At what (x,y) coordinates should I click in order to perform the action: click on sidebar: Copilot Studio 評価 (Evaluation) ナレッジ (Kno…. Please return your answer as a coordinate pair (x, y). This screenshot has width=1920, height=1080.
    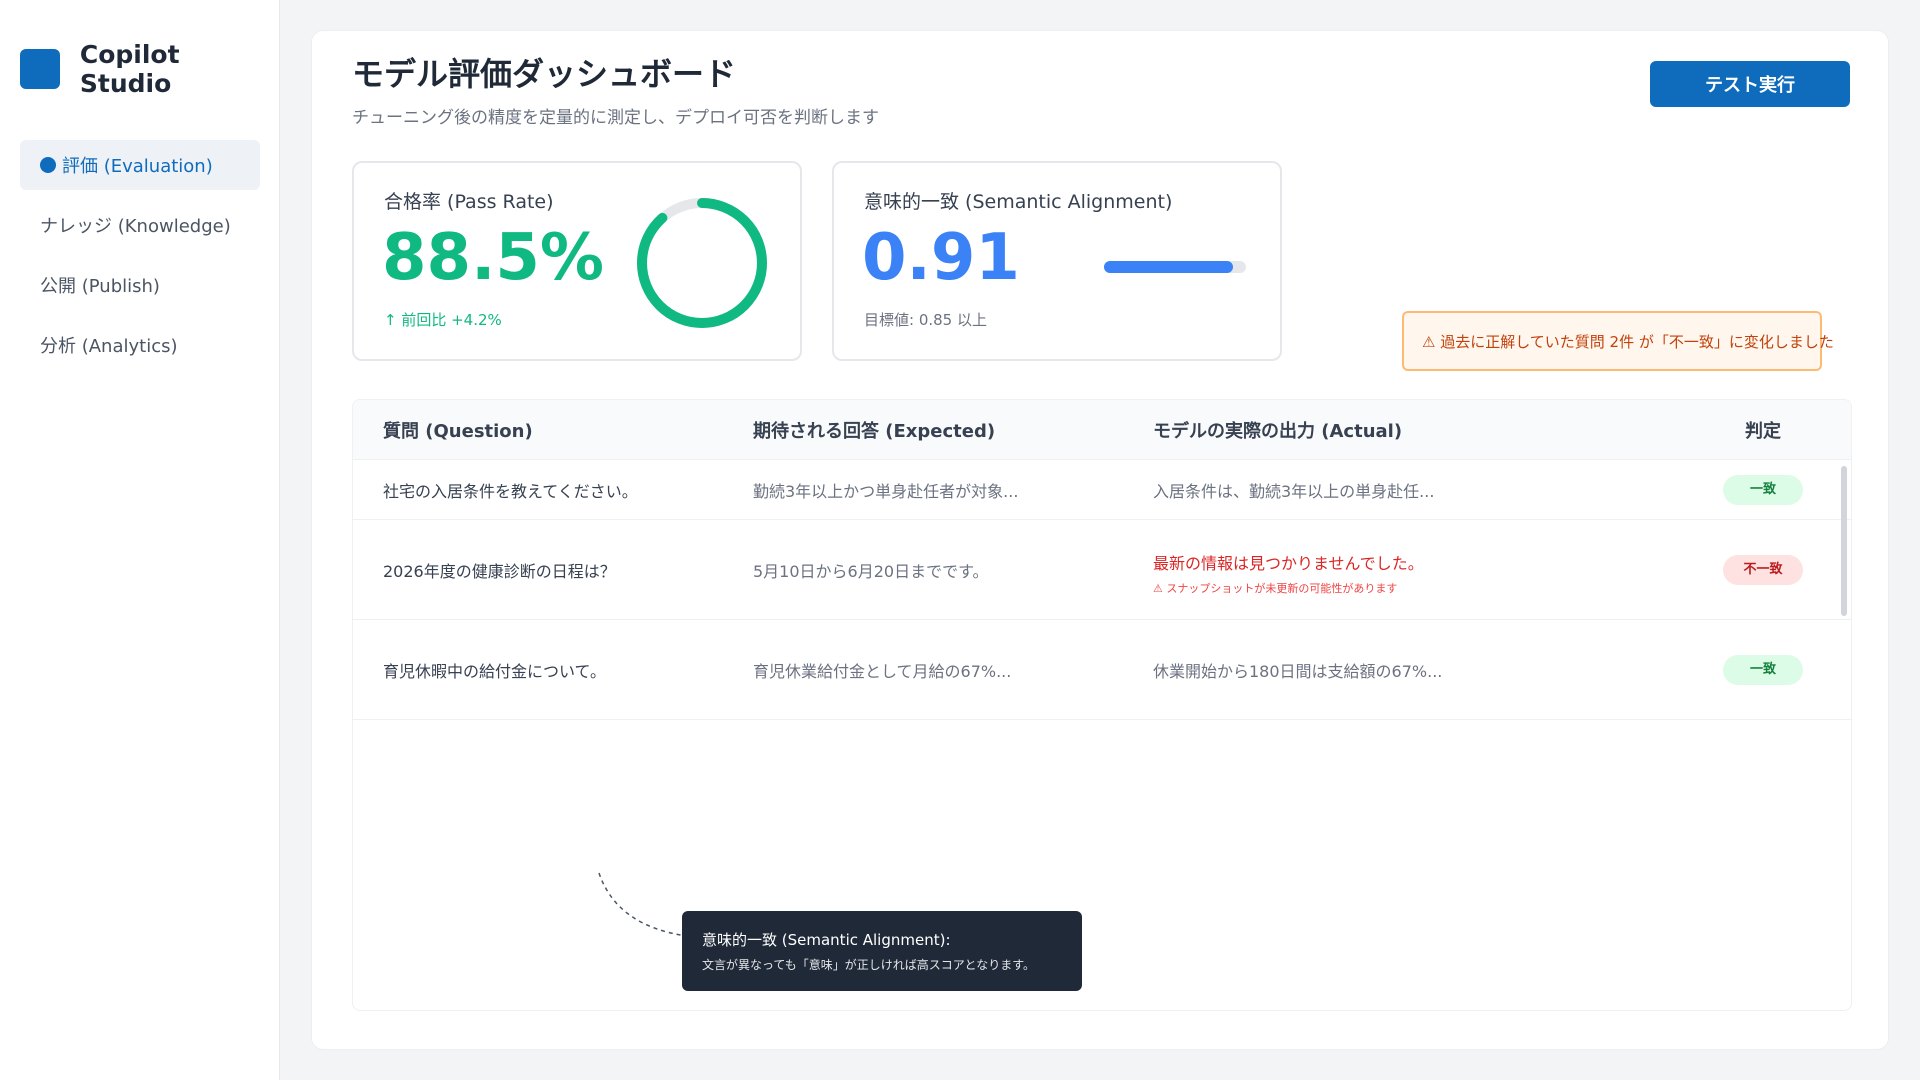
    Looking at the image, I should click on (140, 540).